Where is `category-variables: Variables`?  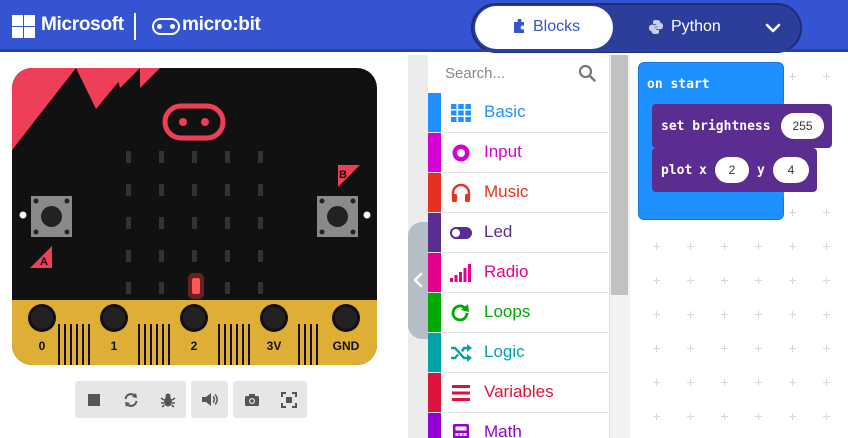 category-variables: Variables is located at coordinates (518, 393).